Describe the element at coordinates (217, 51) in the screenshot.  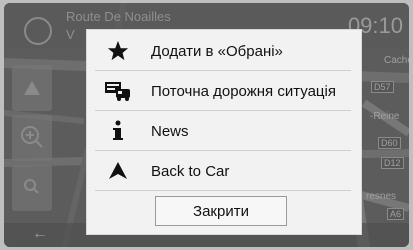
I see `menu-item-label: Додати в «Обрані»` at that location.